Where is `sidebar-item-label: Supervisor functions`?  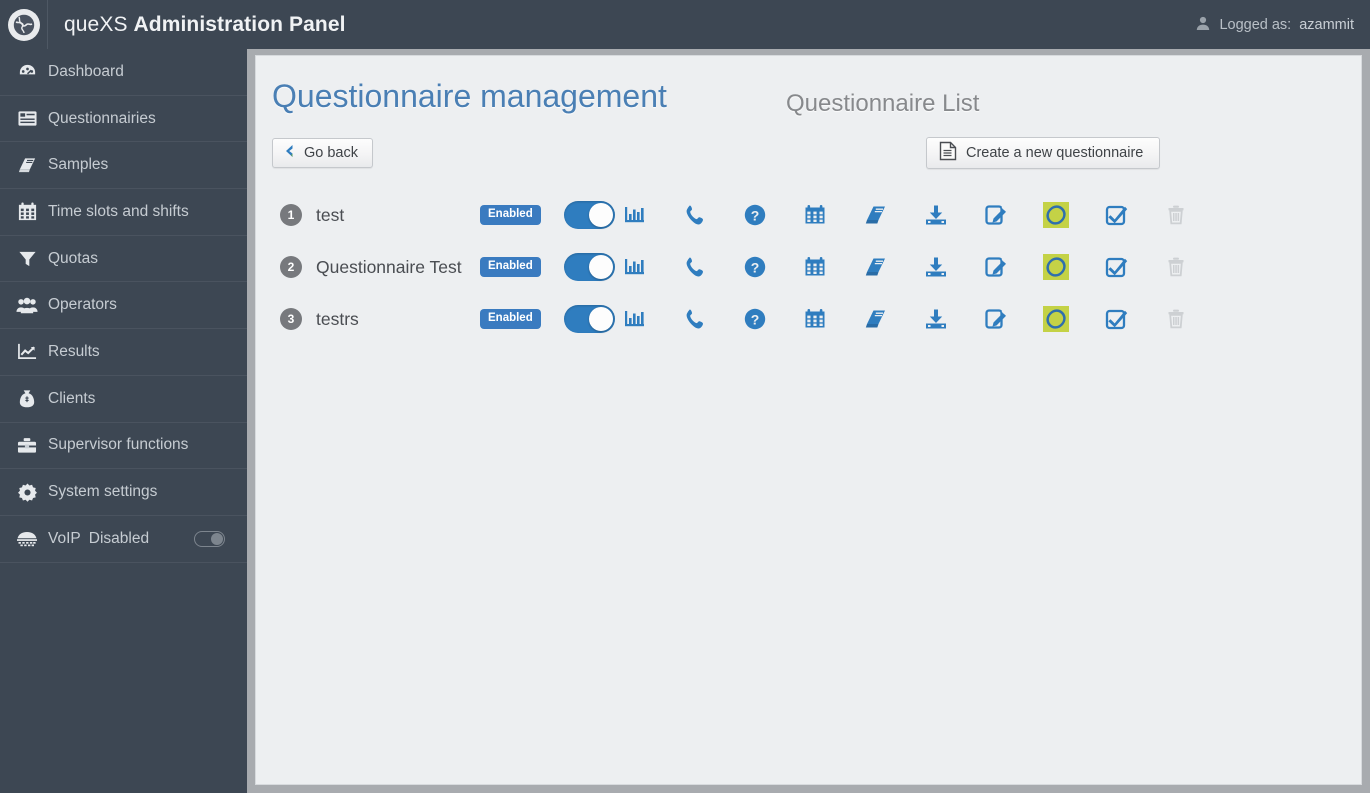
sidebar-item-label: Supervisor functions is located at coordinates (118, 445).